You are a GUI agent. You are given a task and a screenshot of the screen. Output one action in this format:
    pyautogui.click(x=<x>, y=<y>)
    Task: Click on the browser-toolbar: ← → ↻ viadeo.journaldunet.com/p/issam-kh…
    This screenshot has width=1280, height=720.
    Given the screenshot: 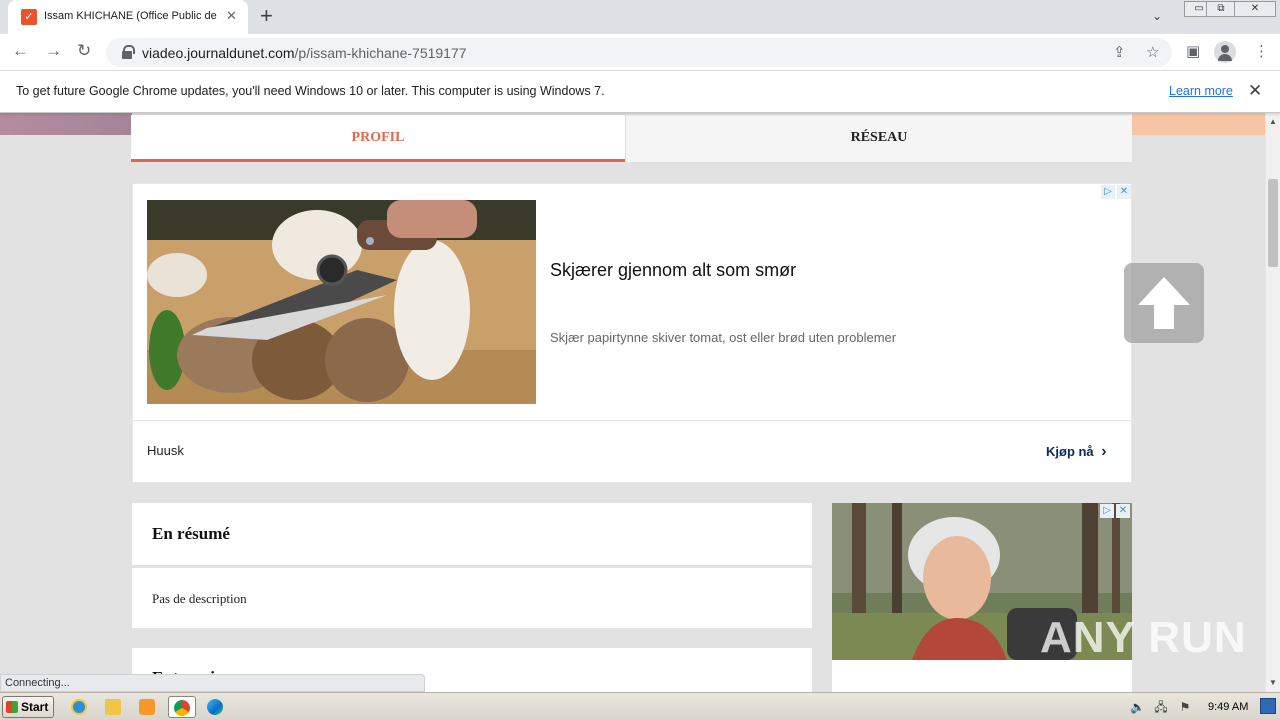 What is the action you would take?
    pyautogui.click(x=640, y=52)
    